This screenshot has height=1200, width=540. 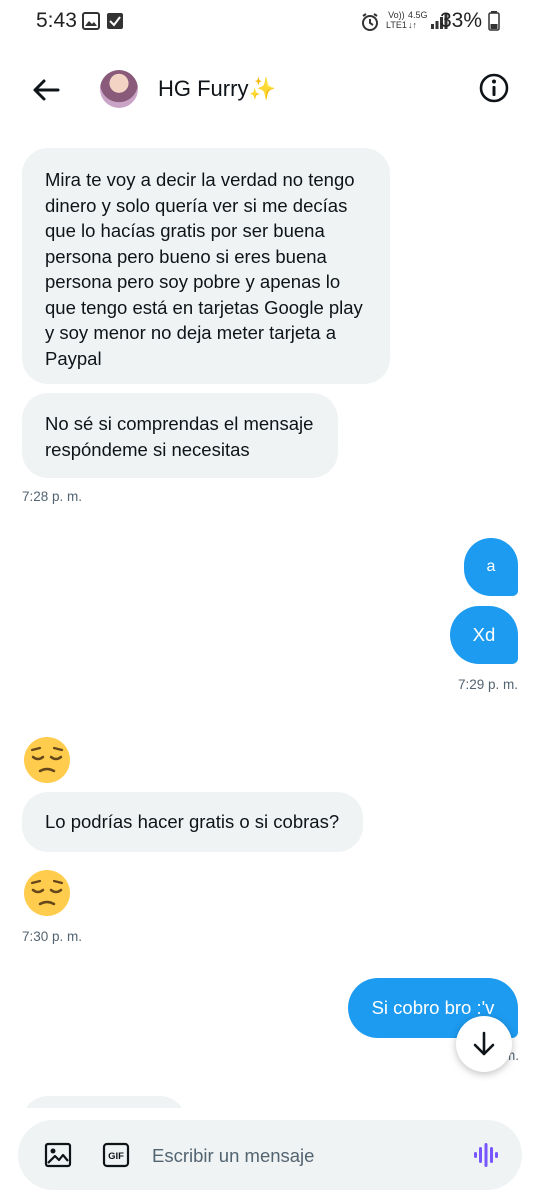 I want to click on chat-header: HG Furry✨, so click(x=270, y=90).